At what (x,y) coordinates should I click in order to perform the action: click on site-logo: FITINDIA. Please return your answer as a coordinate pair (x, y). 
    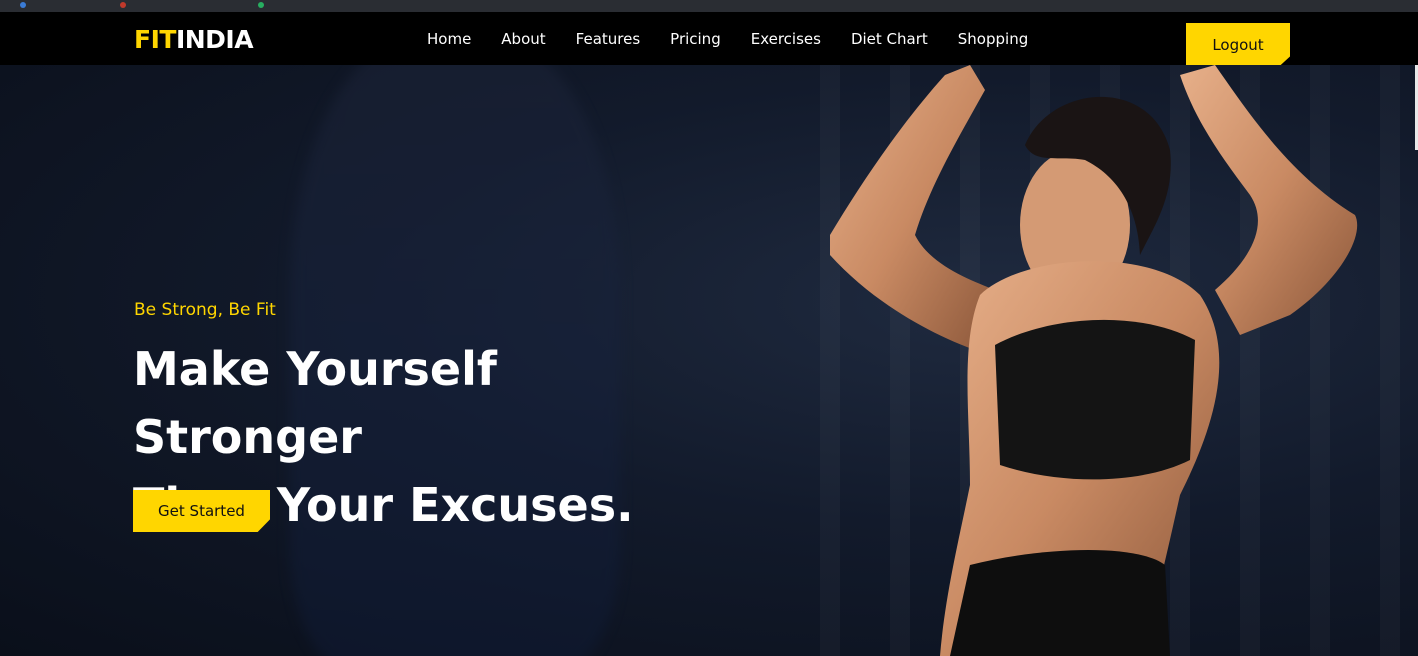
    Looking at the image, I should click on (194, 39).